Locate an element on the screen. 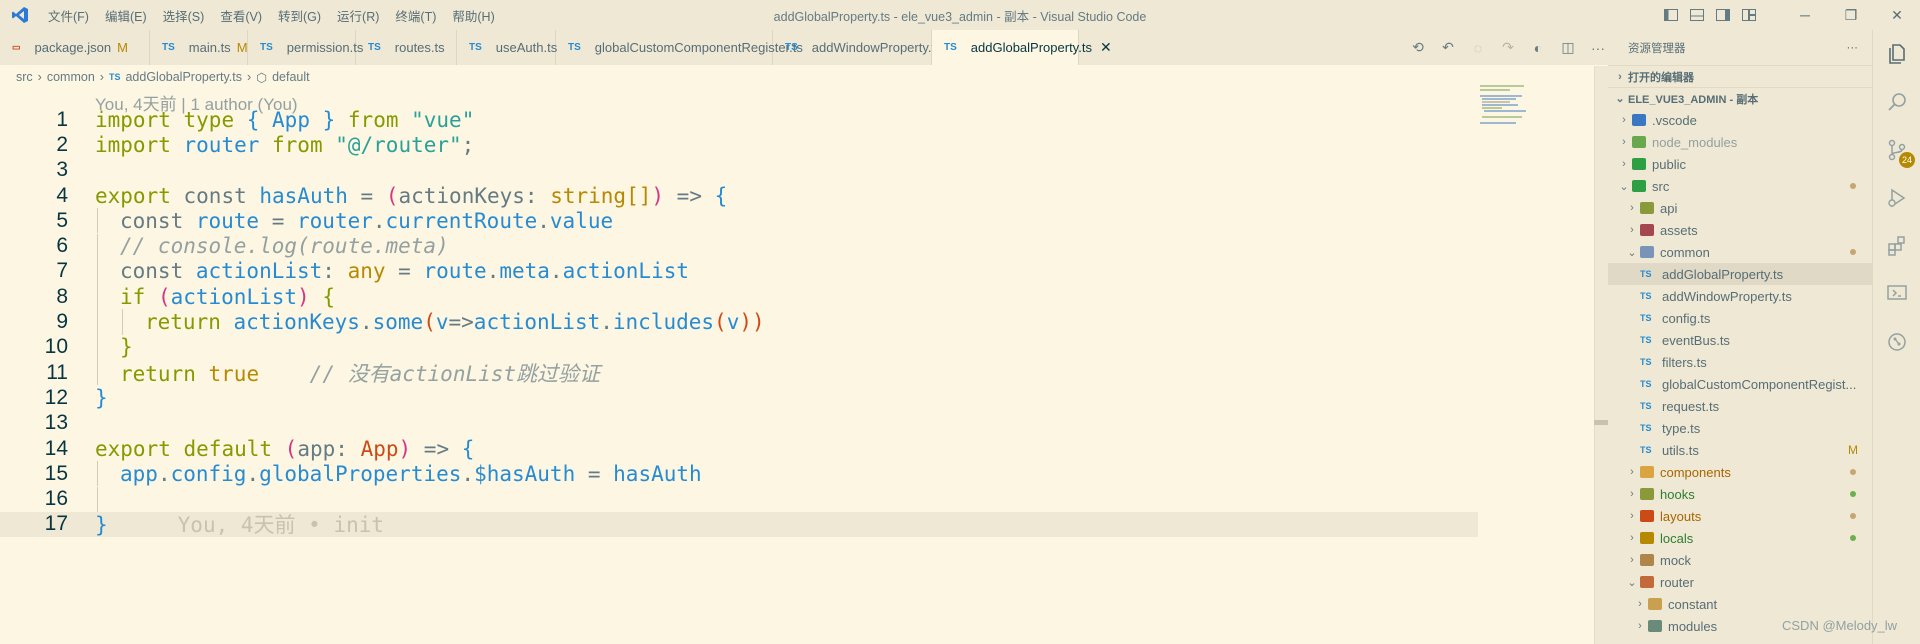 This screenshot has width=1920, height=644. tree-folder: › node_modules is located at coordinates (1740, 142).